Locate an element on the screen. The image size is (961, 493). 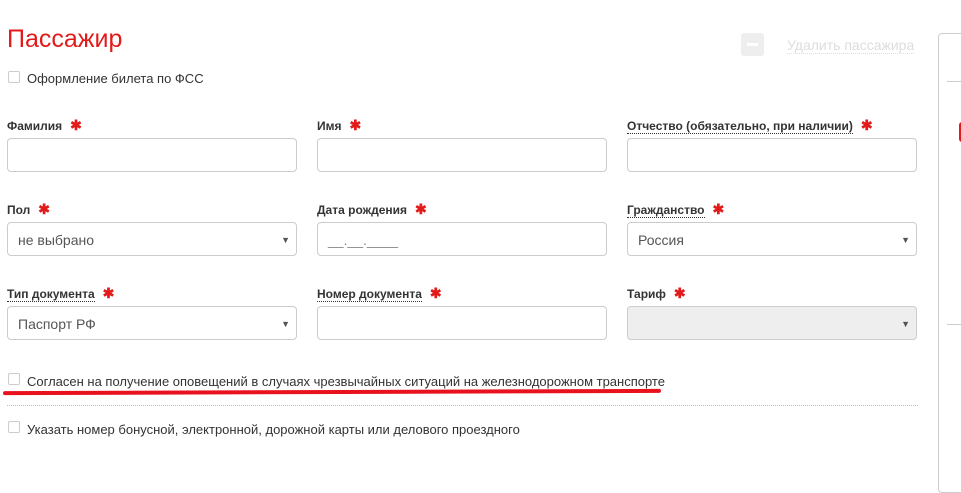
docnumber-input is located at coordinates (462, 323).